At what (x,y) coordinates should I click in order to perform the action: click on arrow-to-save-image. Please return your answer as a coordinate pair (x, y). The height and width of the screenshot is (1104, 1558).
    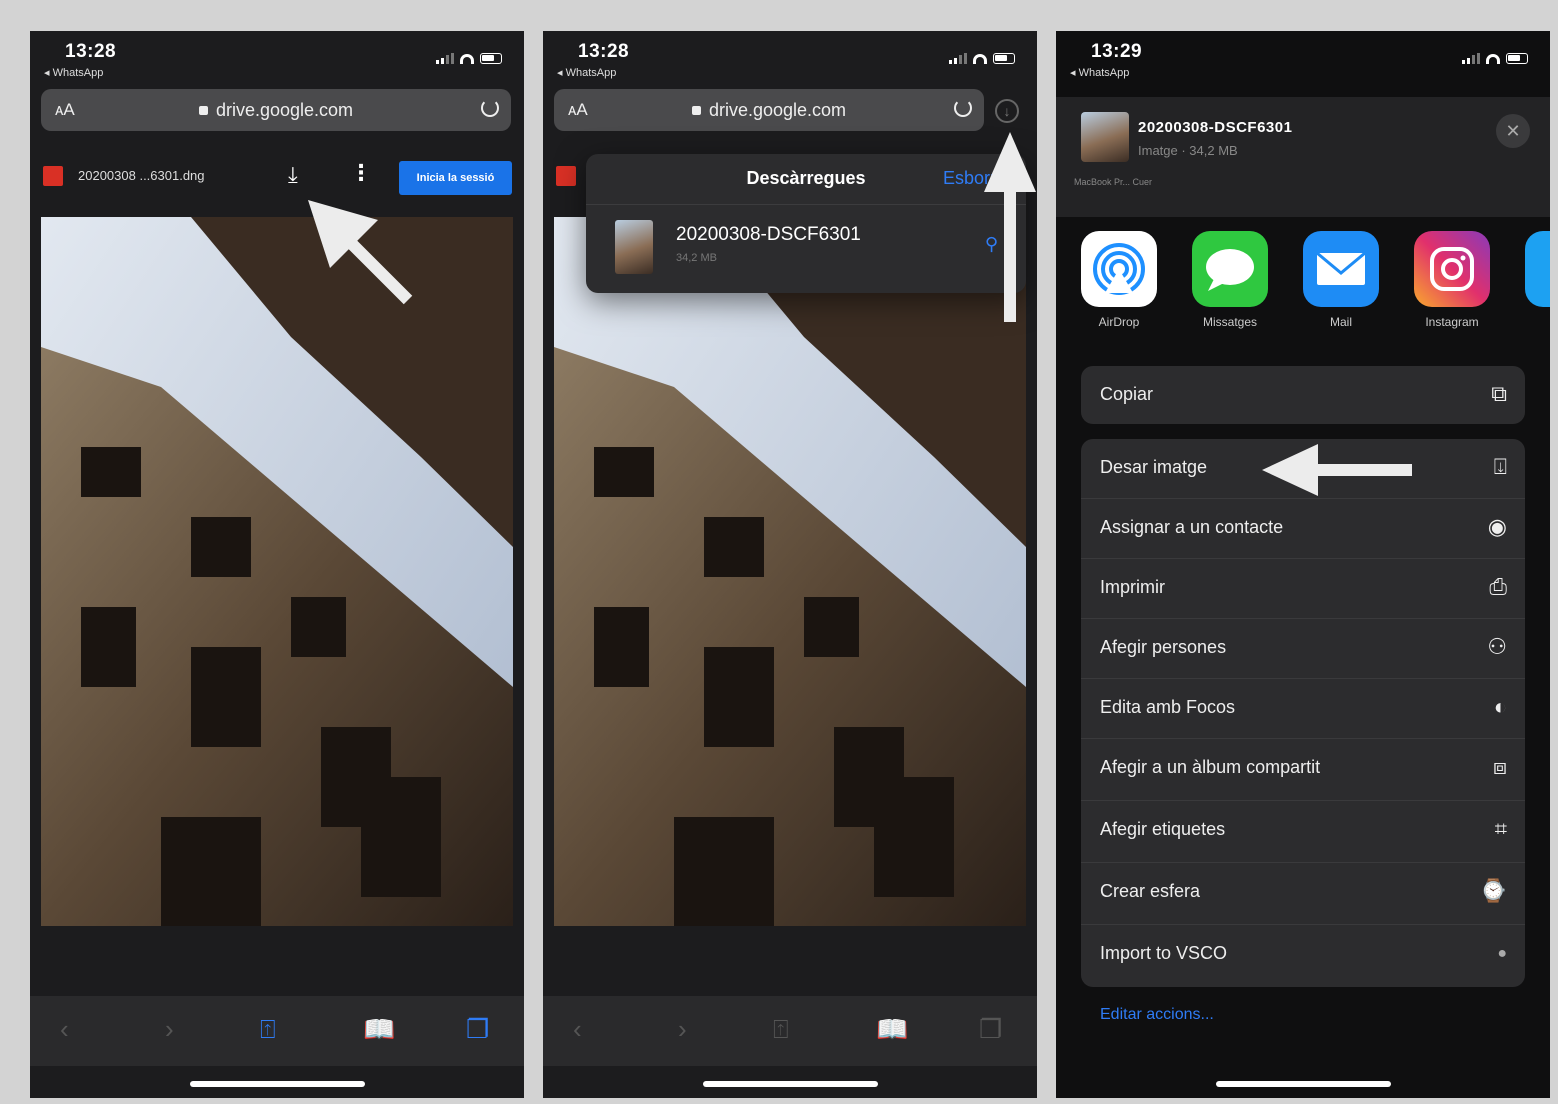
    Looking at the image, I should click on (1337, 470).